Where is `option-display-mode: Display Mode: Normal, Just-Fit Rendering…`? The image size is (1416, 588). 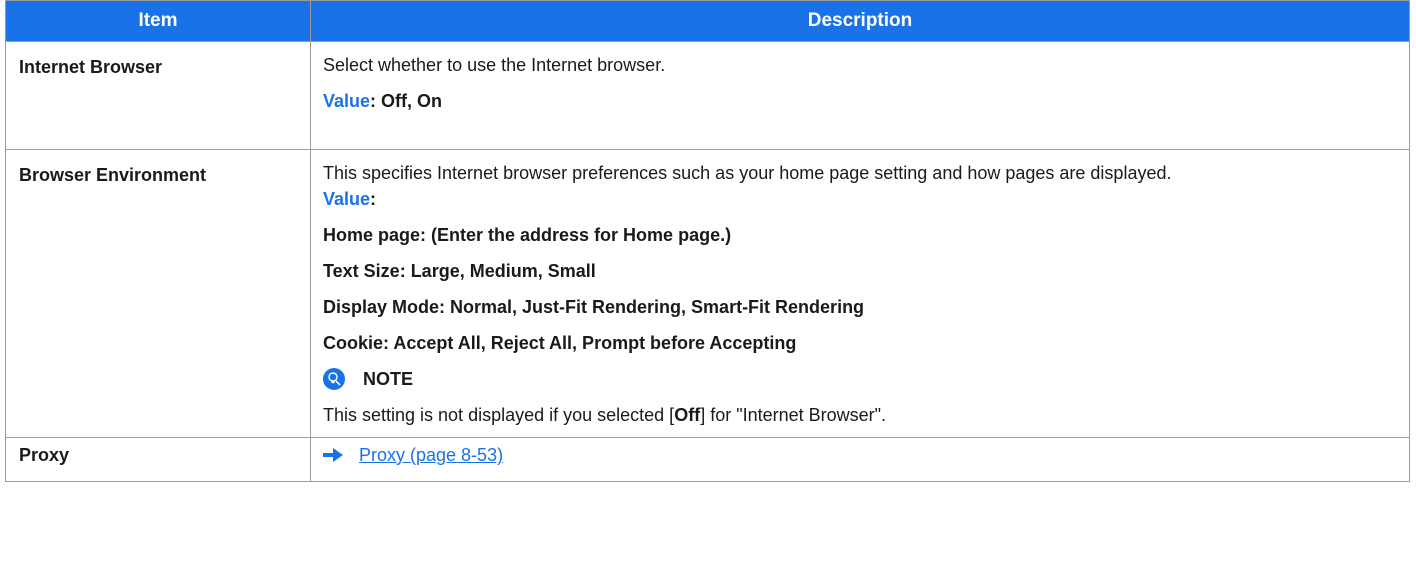 option-display-mode: Display Mode: Normal, Just-Fit Rendering… is located at coordinates (594, 307).